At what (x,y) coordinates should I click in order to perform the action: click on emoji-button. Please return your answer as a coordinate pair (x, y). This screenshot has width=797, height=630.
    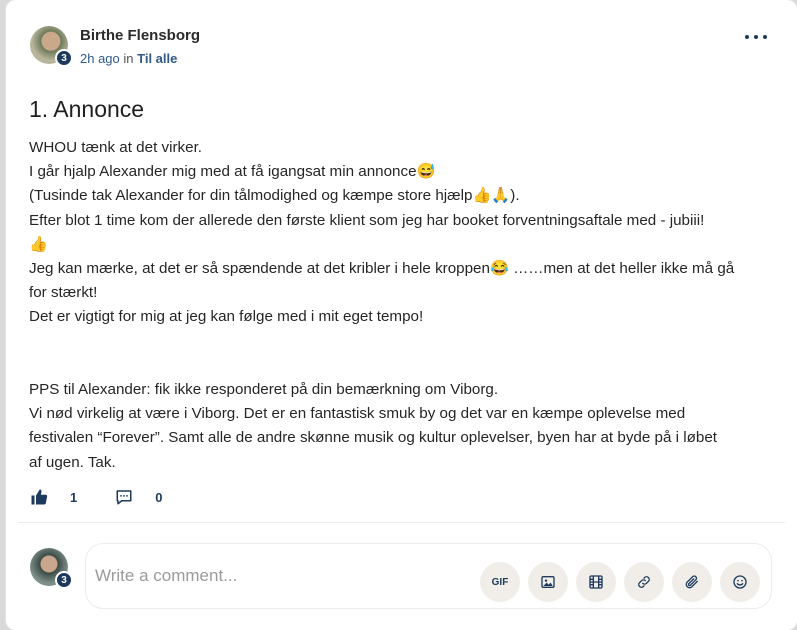
    Looking at the image, I should click on (740, 582).